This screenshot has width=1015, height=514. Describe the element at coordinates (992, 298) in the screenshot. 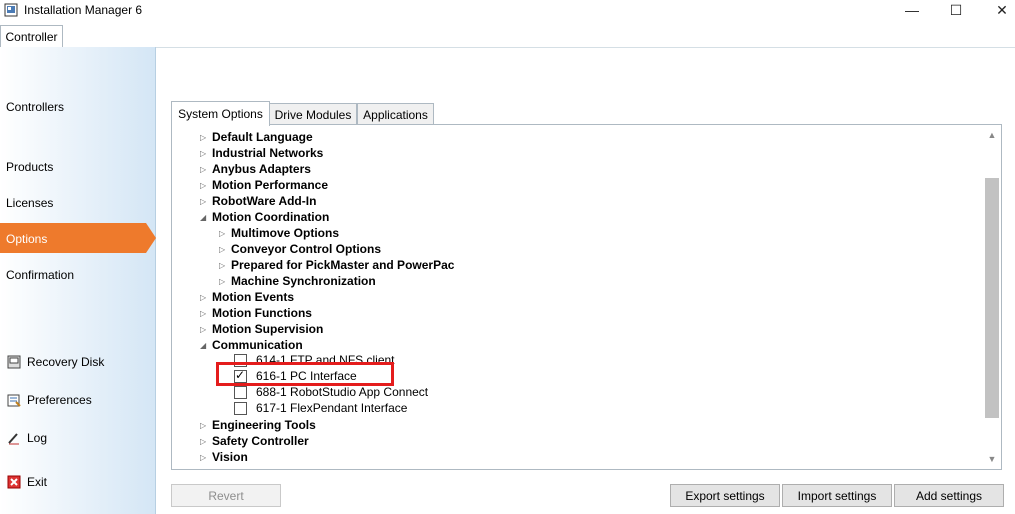

I see `scrollbar-thumb` at that location.